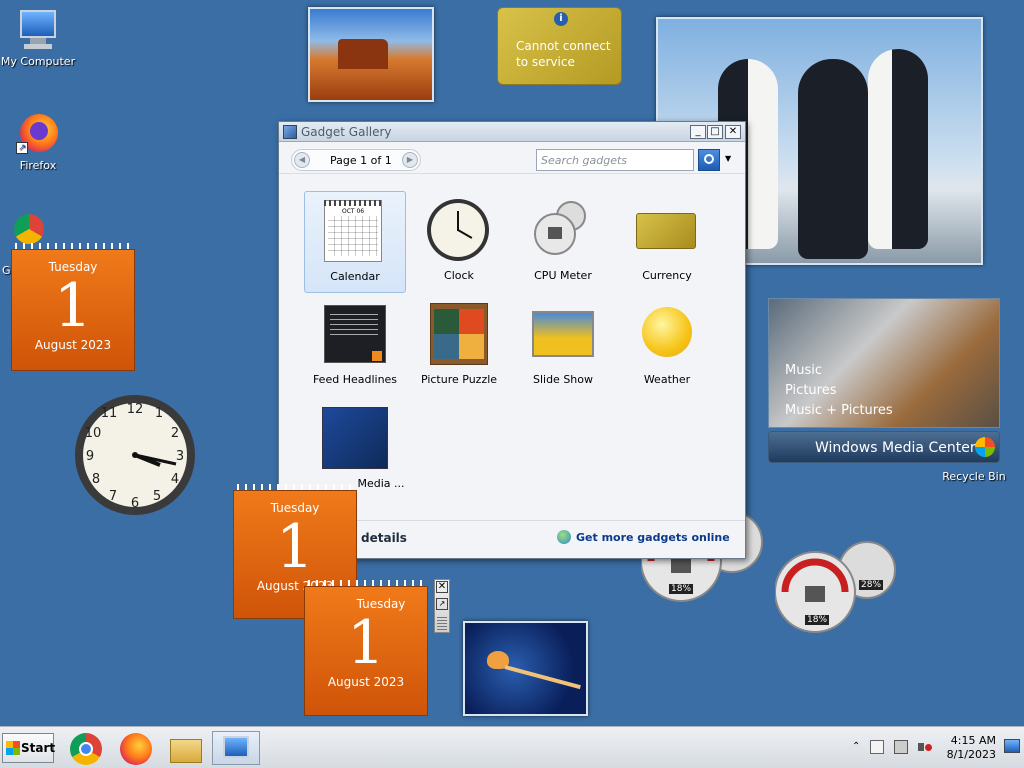 The height and width of the screenshot is (768, 1024). I want to click on desktop-icon-recycle-bin: Recycle Bin, so click(974, 476).